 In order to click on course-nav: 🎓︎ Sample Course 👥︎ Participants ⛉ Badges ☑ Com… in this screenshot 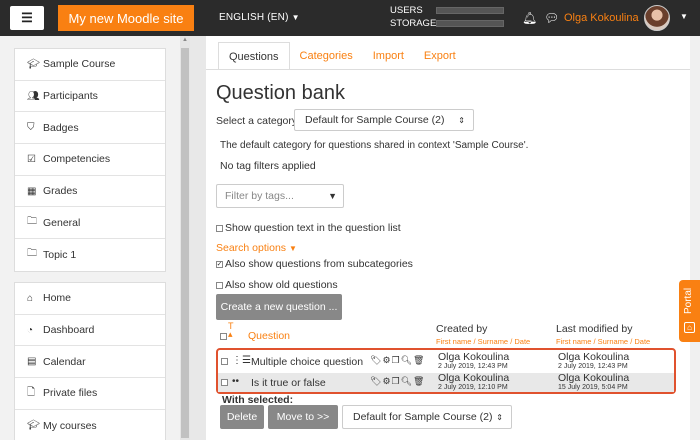, I will do `click(90, 160)`.